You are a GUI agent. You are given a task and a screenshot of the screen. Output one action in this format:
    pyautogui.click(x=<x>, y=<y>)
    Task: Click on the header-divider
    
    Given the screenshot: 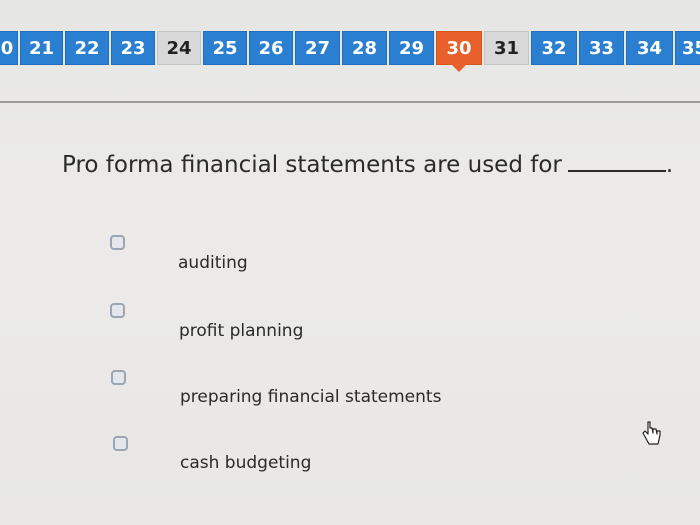 What is the action you would take?
    pyautogui.click(x=350, y=102)
    